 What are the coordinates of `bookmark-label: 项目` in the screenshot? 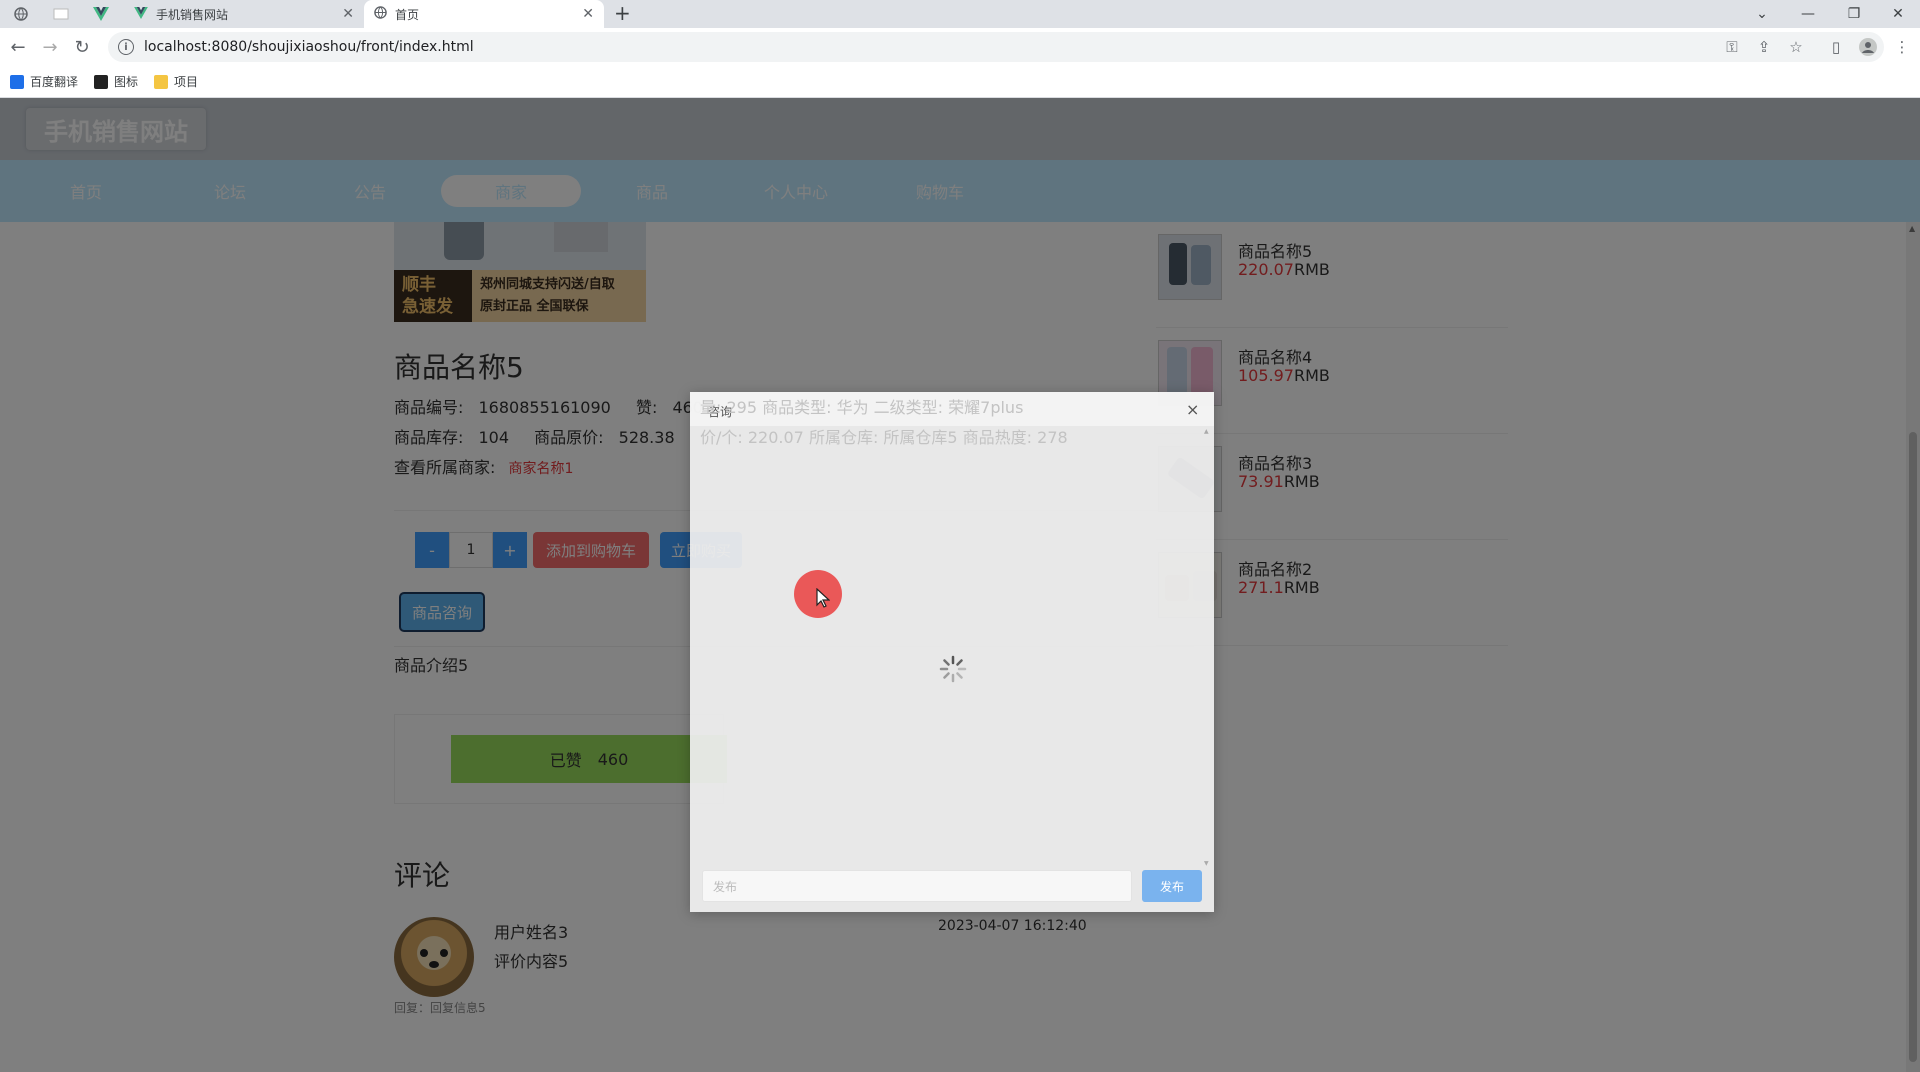 It's located at (186, 82).